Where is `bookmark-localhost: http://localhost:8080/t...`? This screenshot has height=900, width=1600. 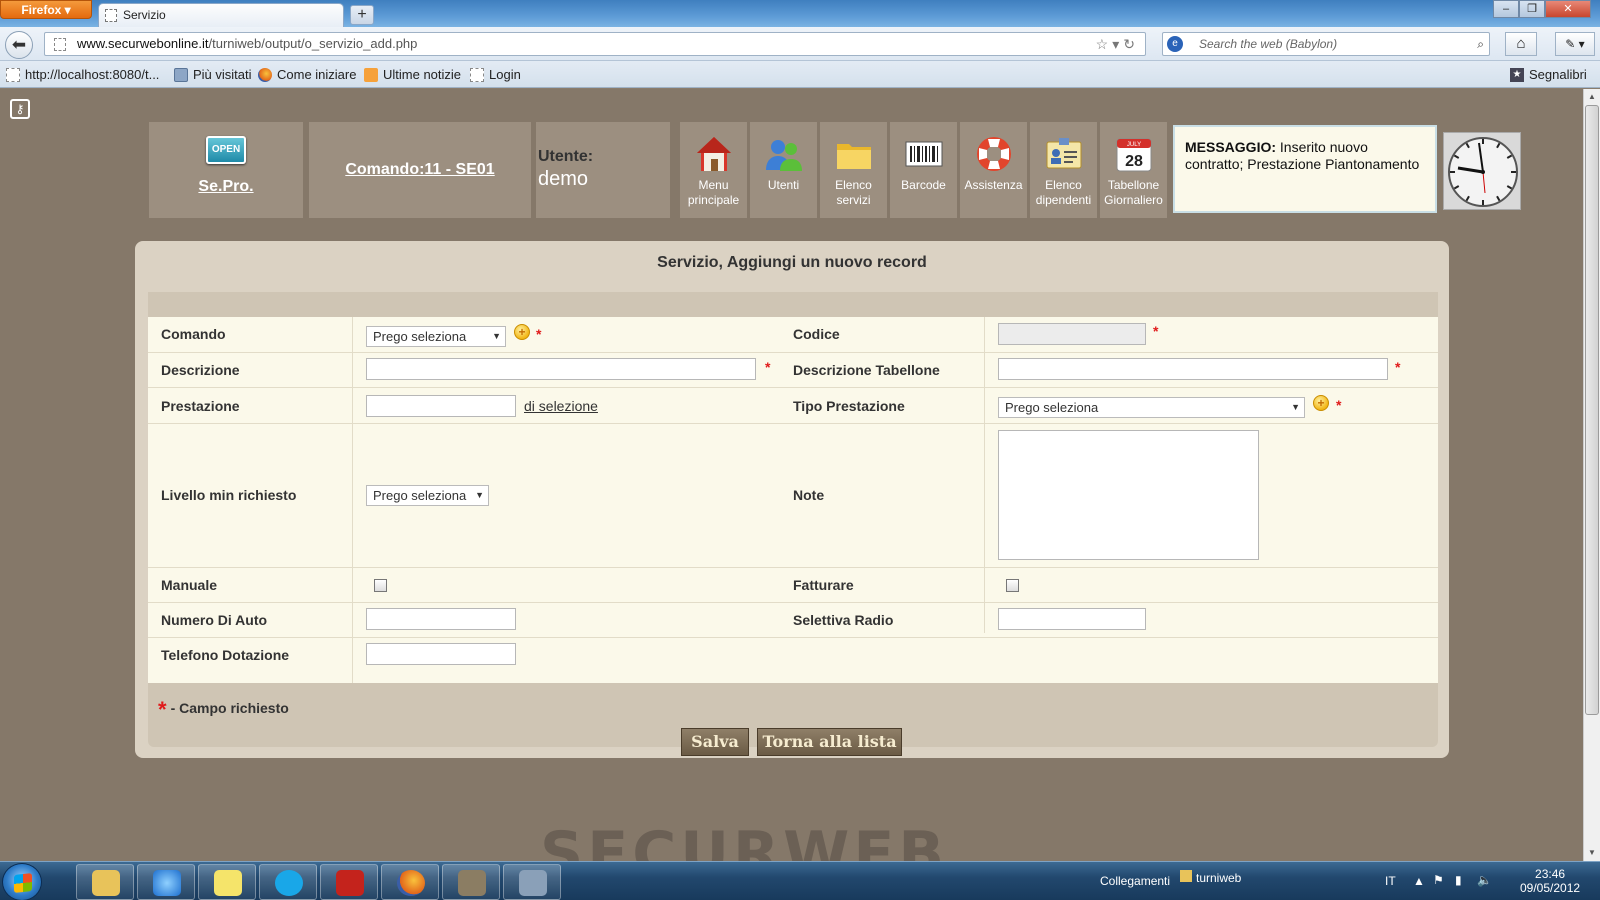
bookmark-localhost: http://localhost:8080/t... is located at coordinates (82, 74).